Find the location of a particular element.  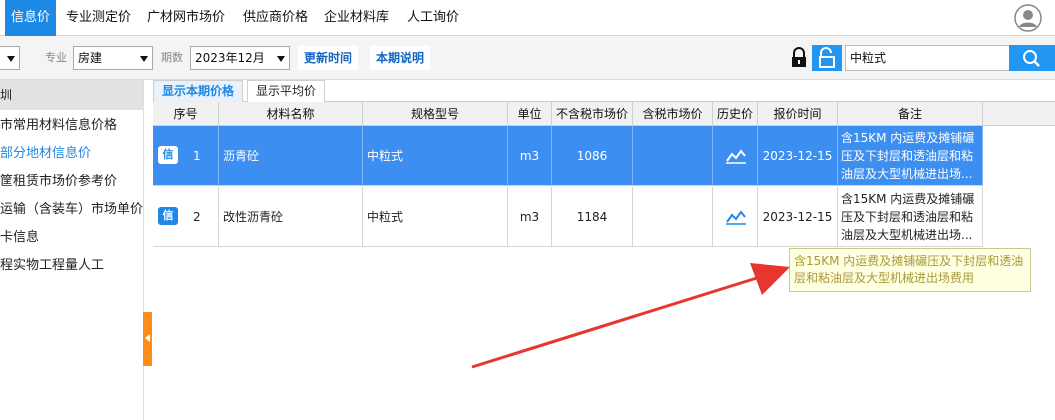

sidebar-item-common-materials: 市常用材料信息价格 is located at coordinates (71, 126).